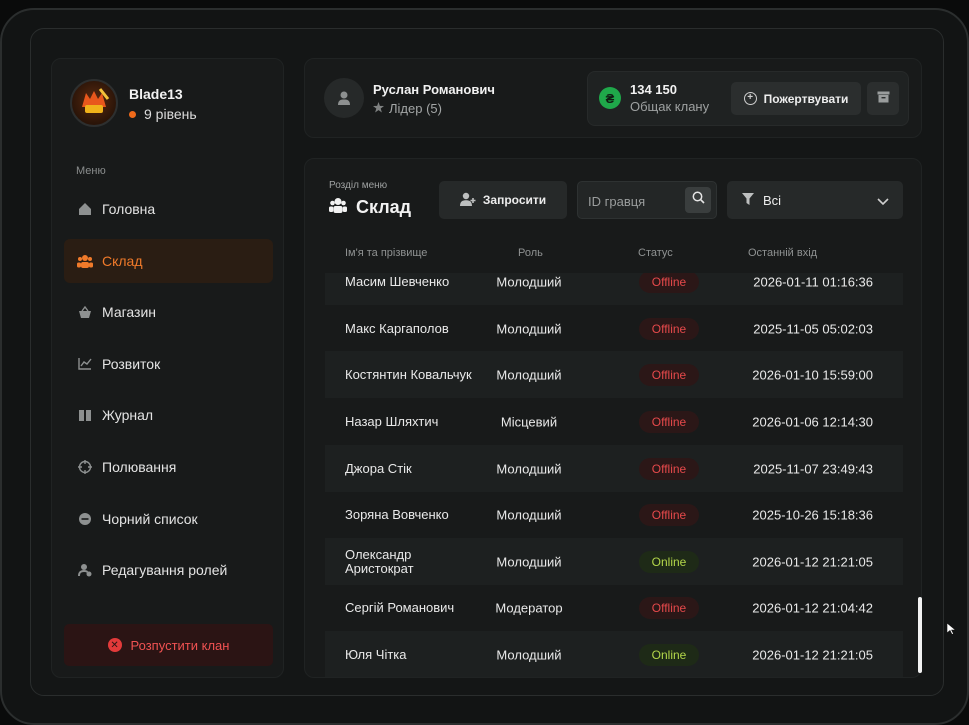 The height and width of the screenshot is (725, 969). I want to click on profile-level: 9 рівень, so click(163, 114).